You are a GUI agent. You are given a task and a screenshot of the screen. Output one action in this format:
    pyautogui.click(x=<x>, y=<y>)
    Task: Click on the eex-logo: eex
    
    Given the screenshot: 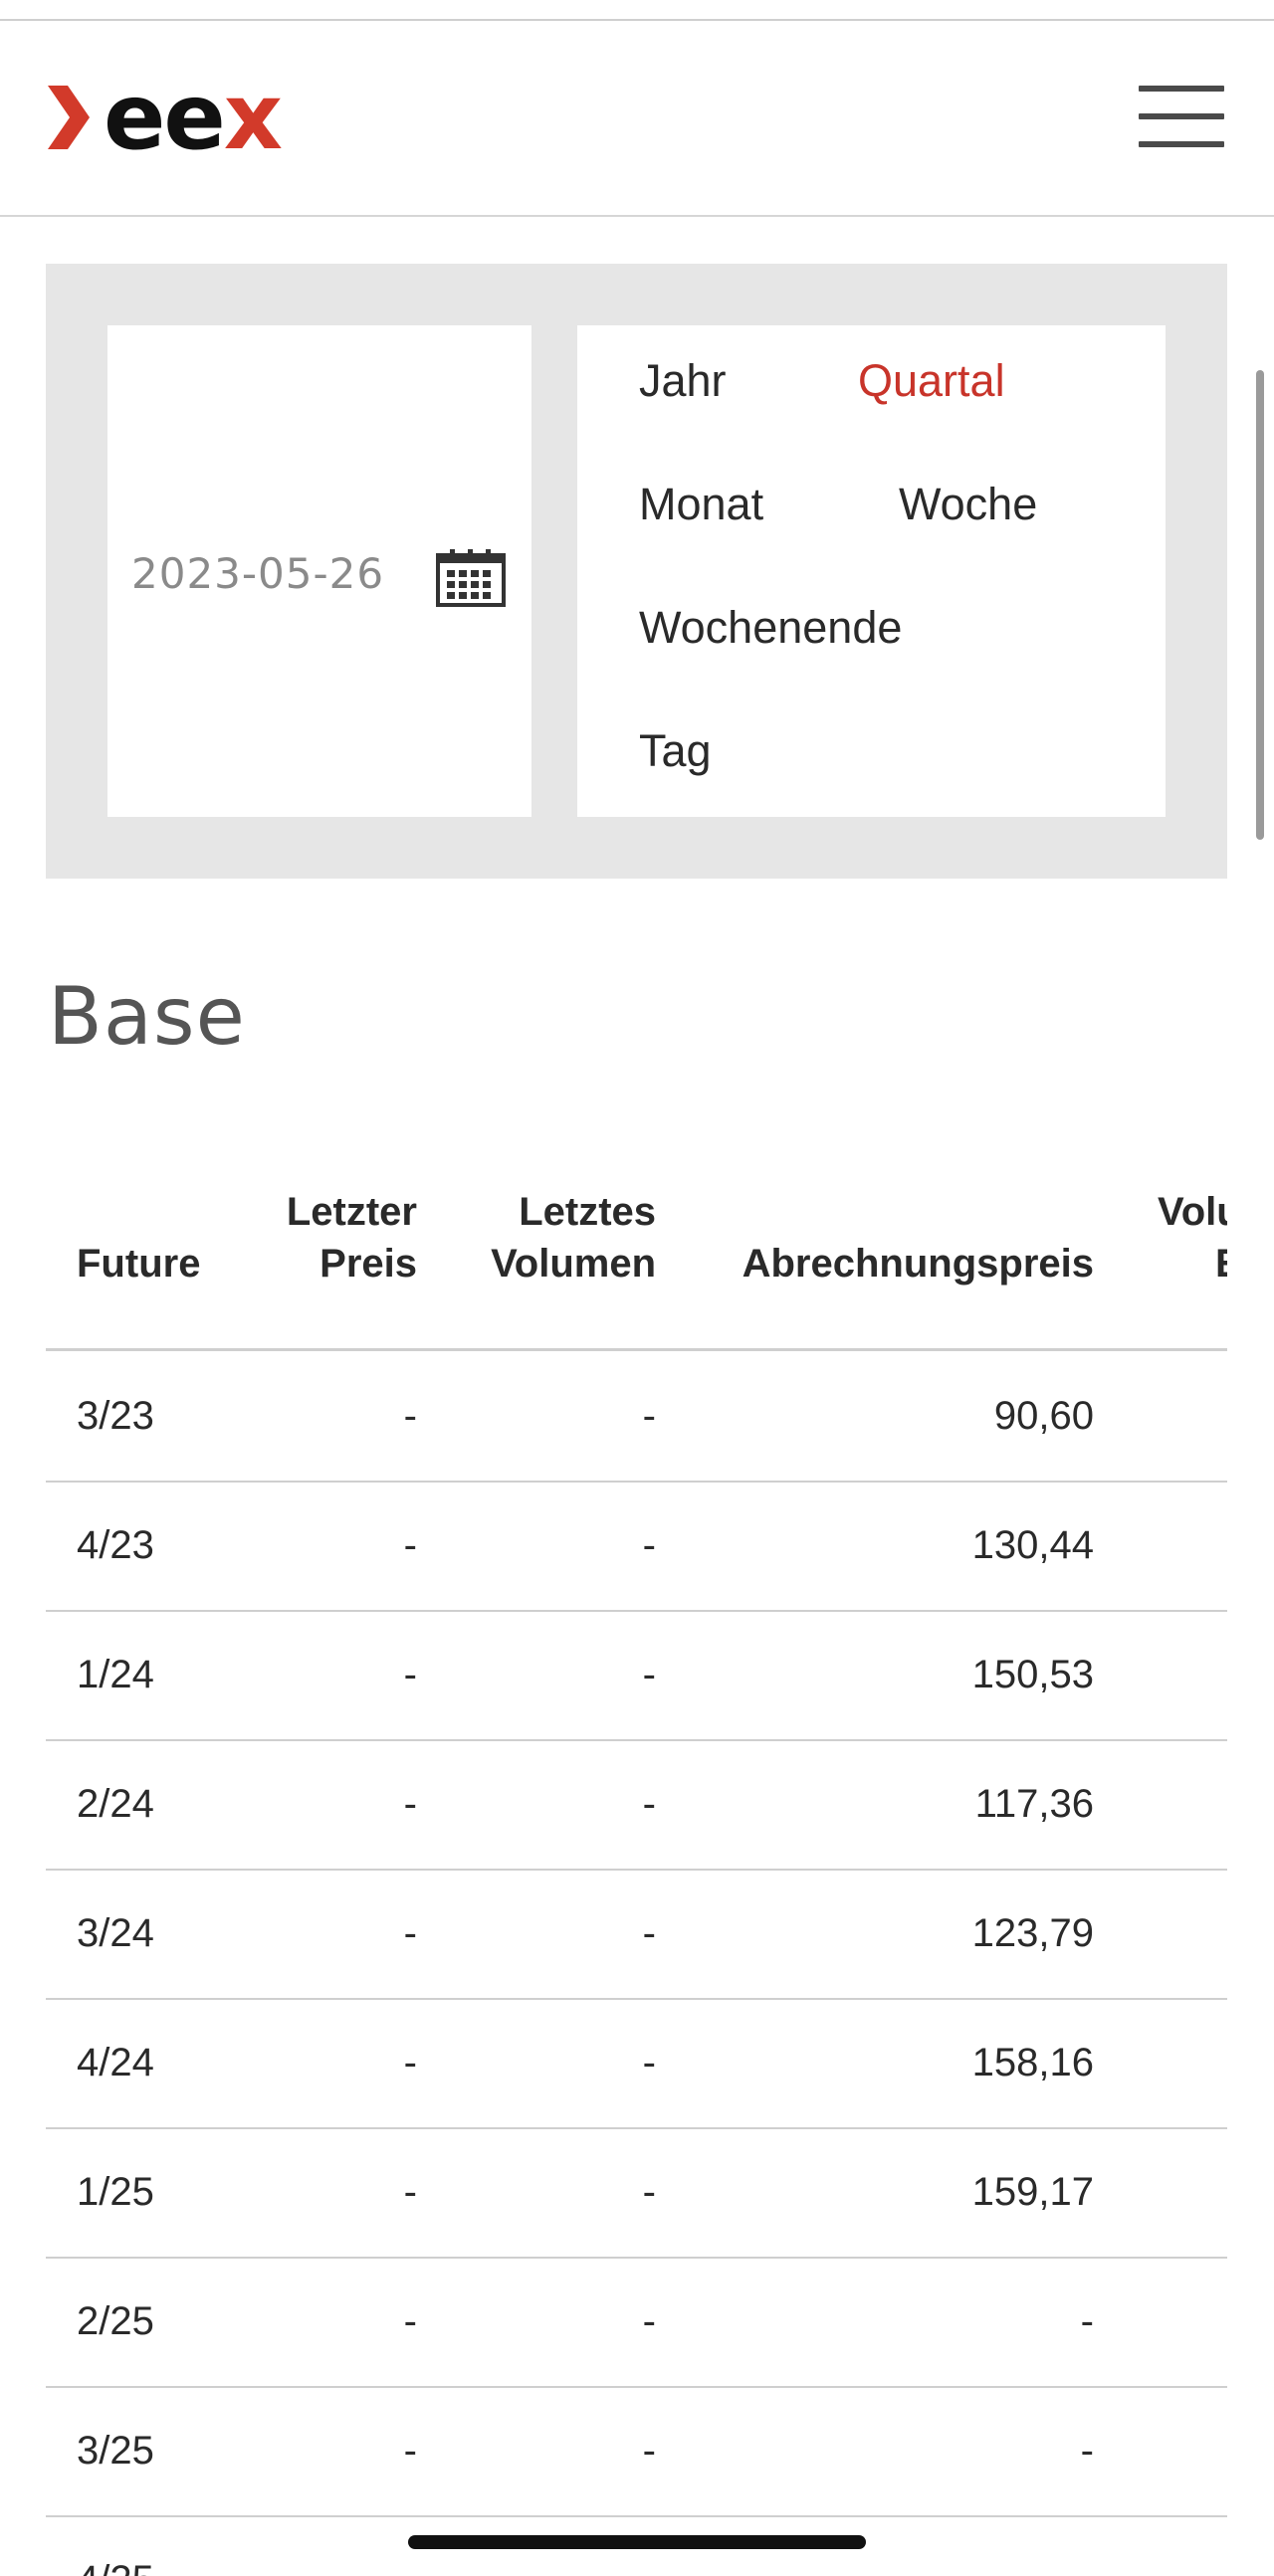 What is the action you would take?
    pyautogui.click(x=165, y=117)
    